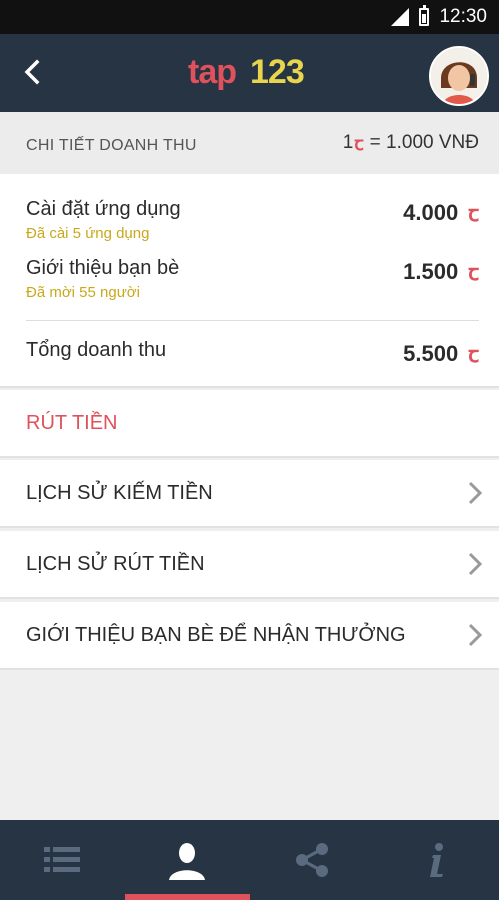 Image resolution: width=499 pixels, height=900 pixels. I want to click on avatar-image, so click(459, 76).